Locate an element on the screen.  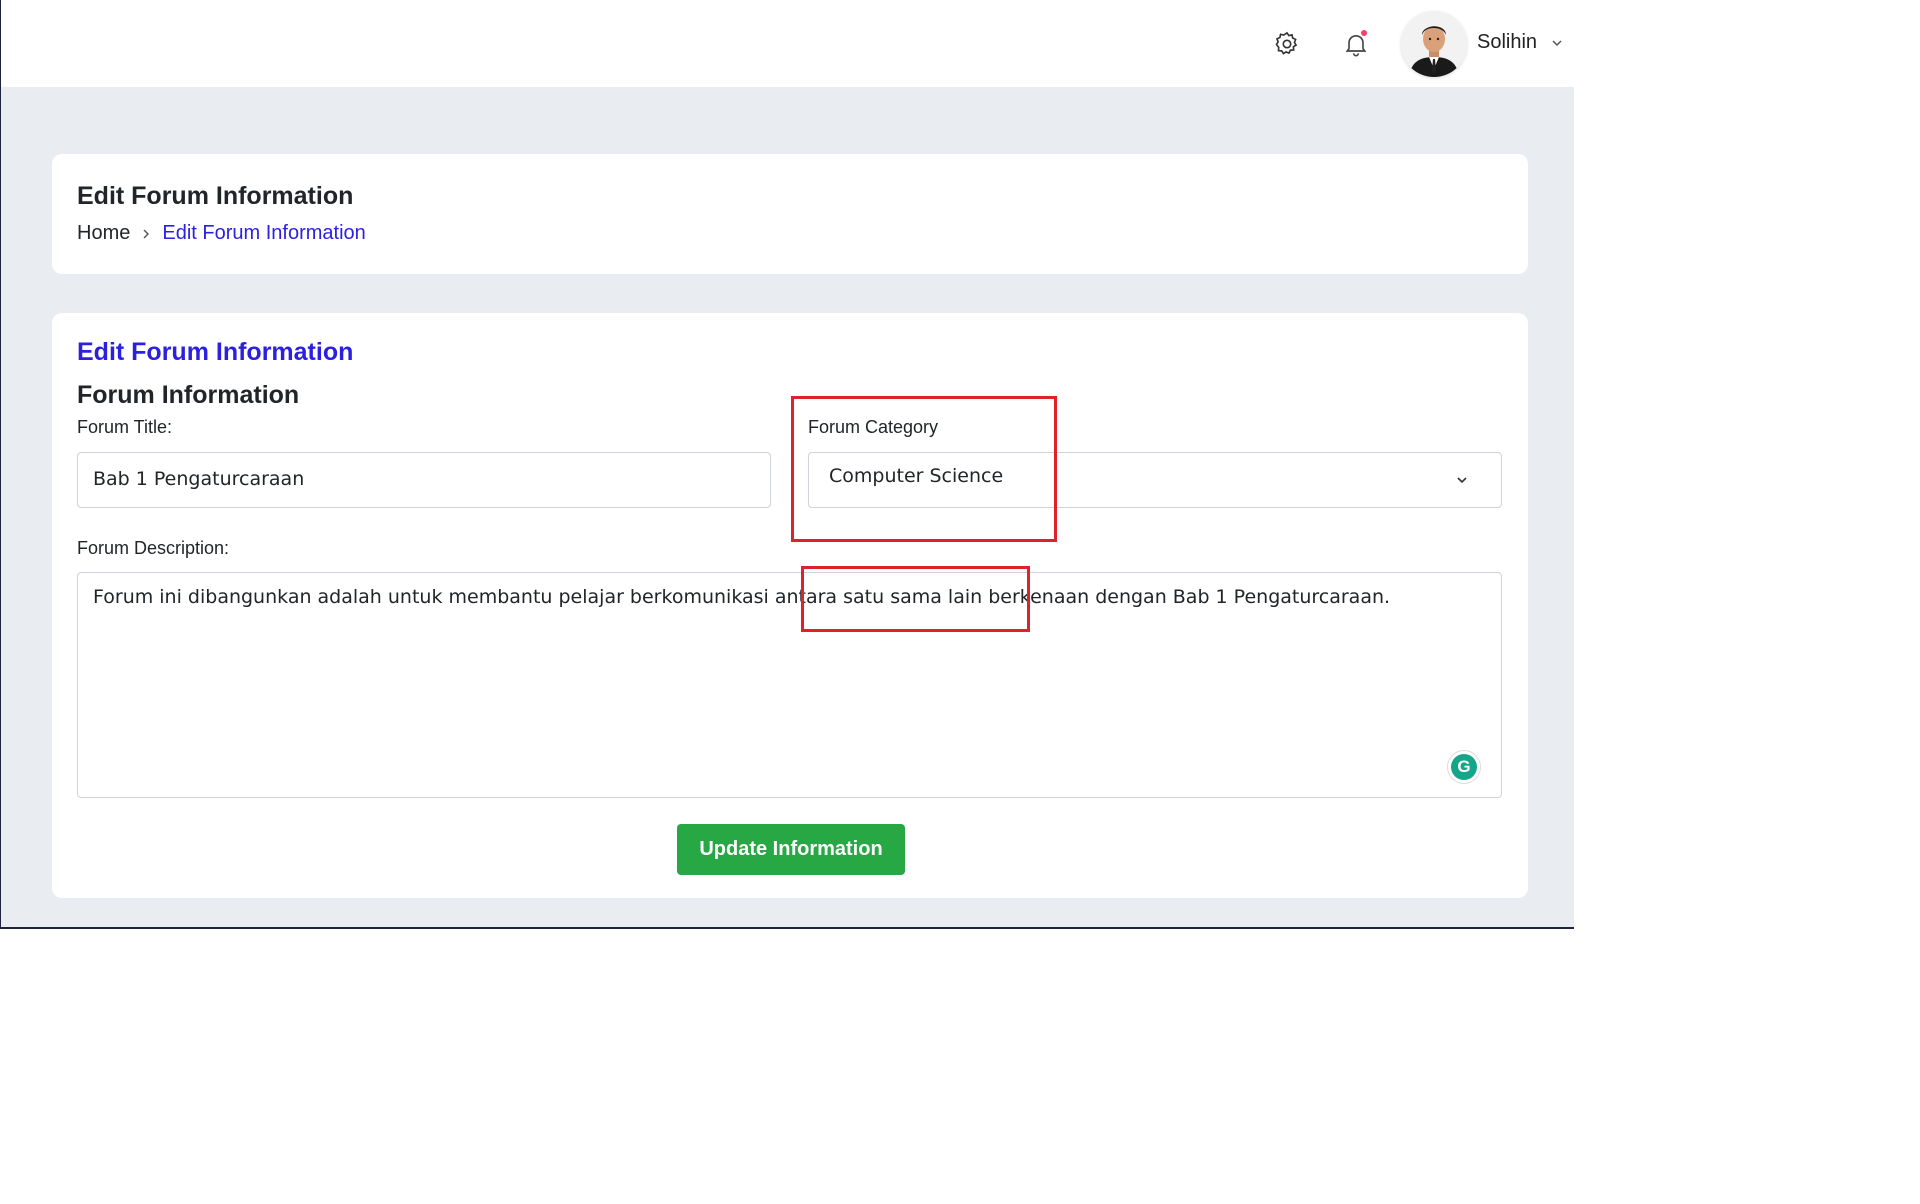
breadcrumb: Home Edit Forum Information is located at coordinates (221, 233).